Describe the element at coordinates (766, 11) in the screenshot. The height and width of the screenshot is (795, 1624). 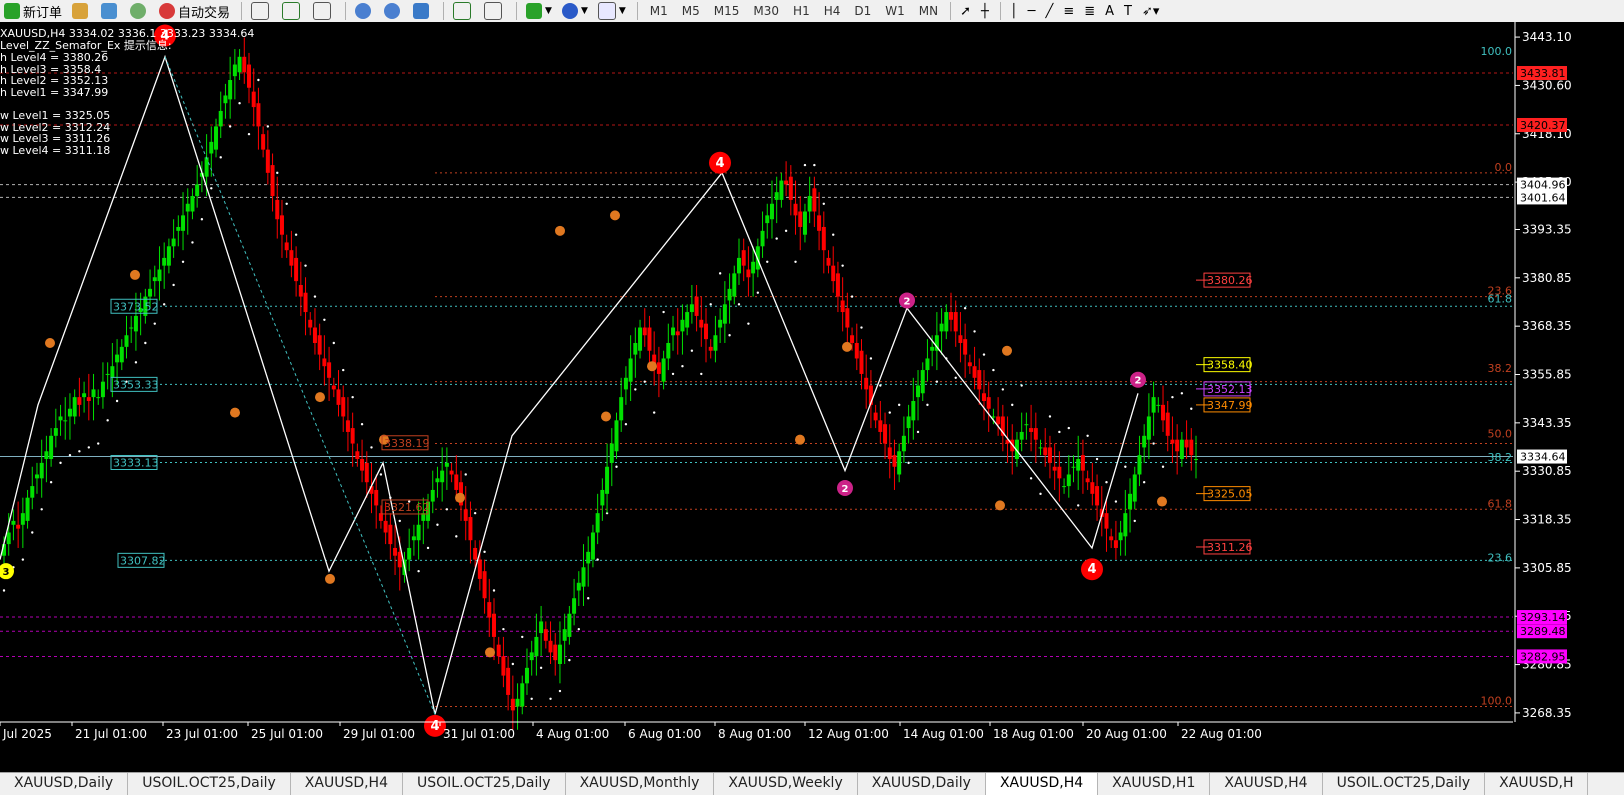
I see `timeframe-m30: M30` at that location.